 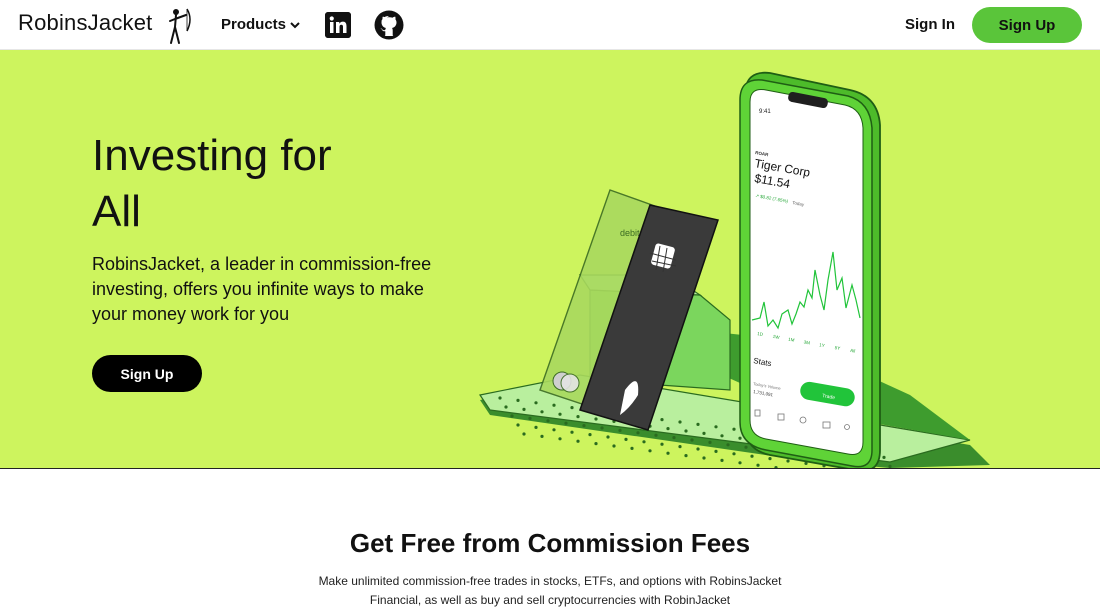 I want to click on hero-divider, so click(x=550, y=468).